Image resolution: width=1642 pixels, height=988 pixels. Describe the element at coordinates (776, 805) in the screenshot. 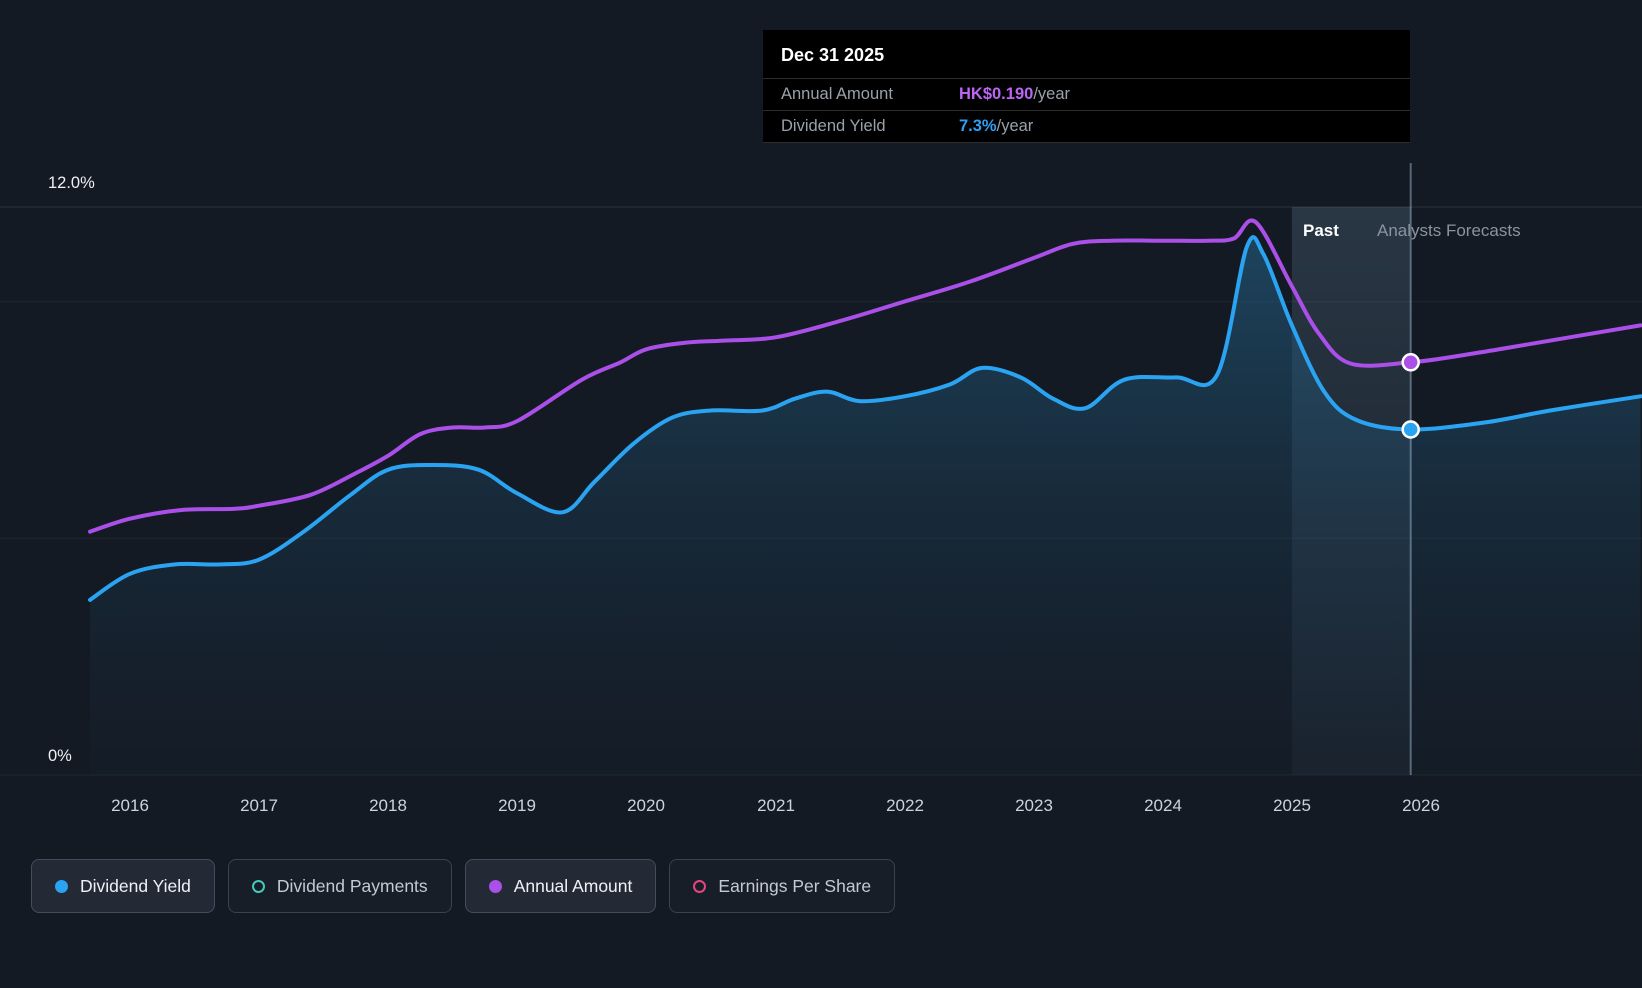

I see `x-tick-2021: 2021` at that location.